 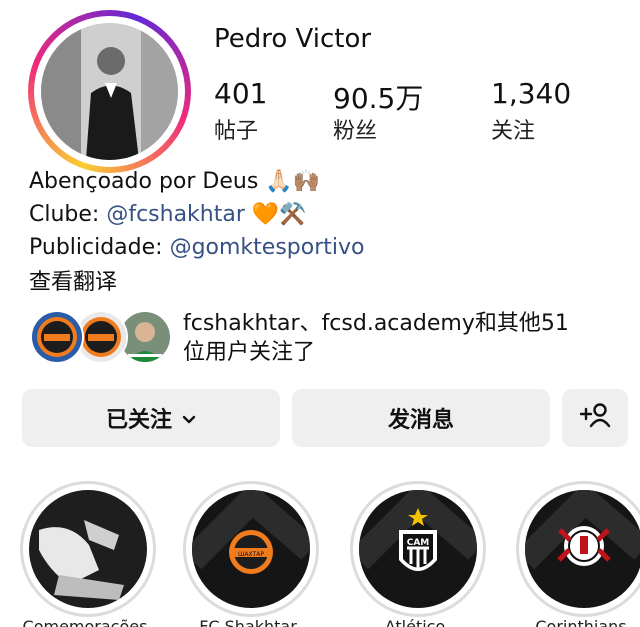 What do you see at coordinates (88, 549) in the screenshot?
I see `highlight-celebrations` at bounding box center [88, 549].